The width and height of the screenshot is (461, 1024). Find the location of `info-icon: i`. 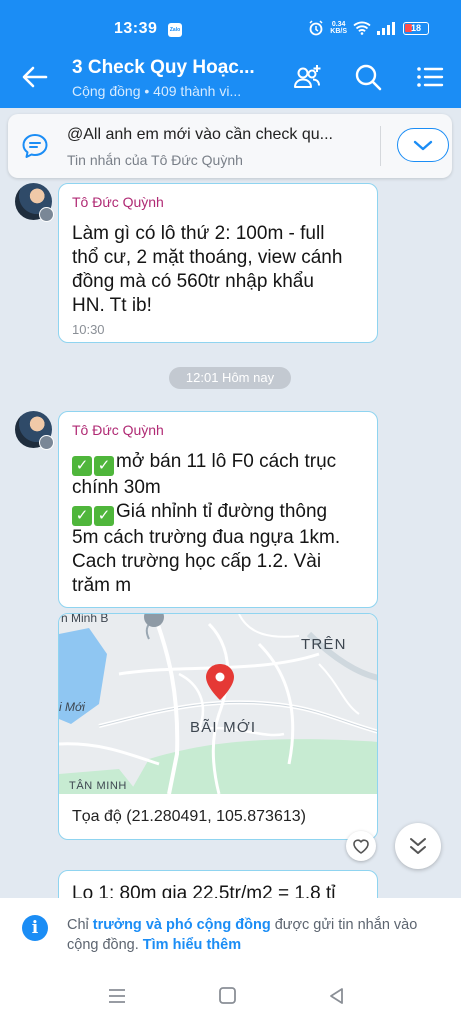

info-icon: i is located at coordinates (35, 928).